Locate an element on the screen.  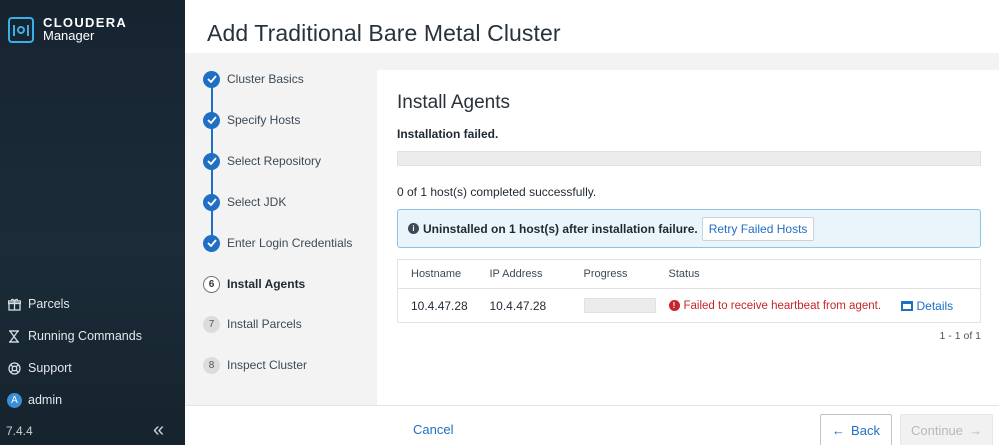
wizard-footer: Cancel ← Back Continue → is located at coordinates (592, 425).